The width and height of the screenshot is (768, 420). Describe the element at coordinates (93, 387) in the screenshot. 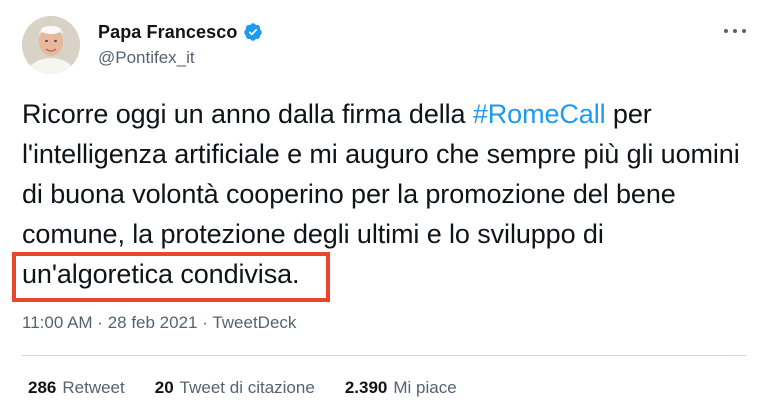

I see `retweets-label: Retweet` at that location.